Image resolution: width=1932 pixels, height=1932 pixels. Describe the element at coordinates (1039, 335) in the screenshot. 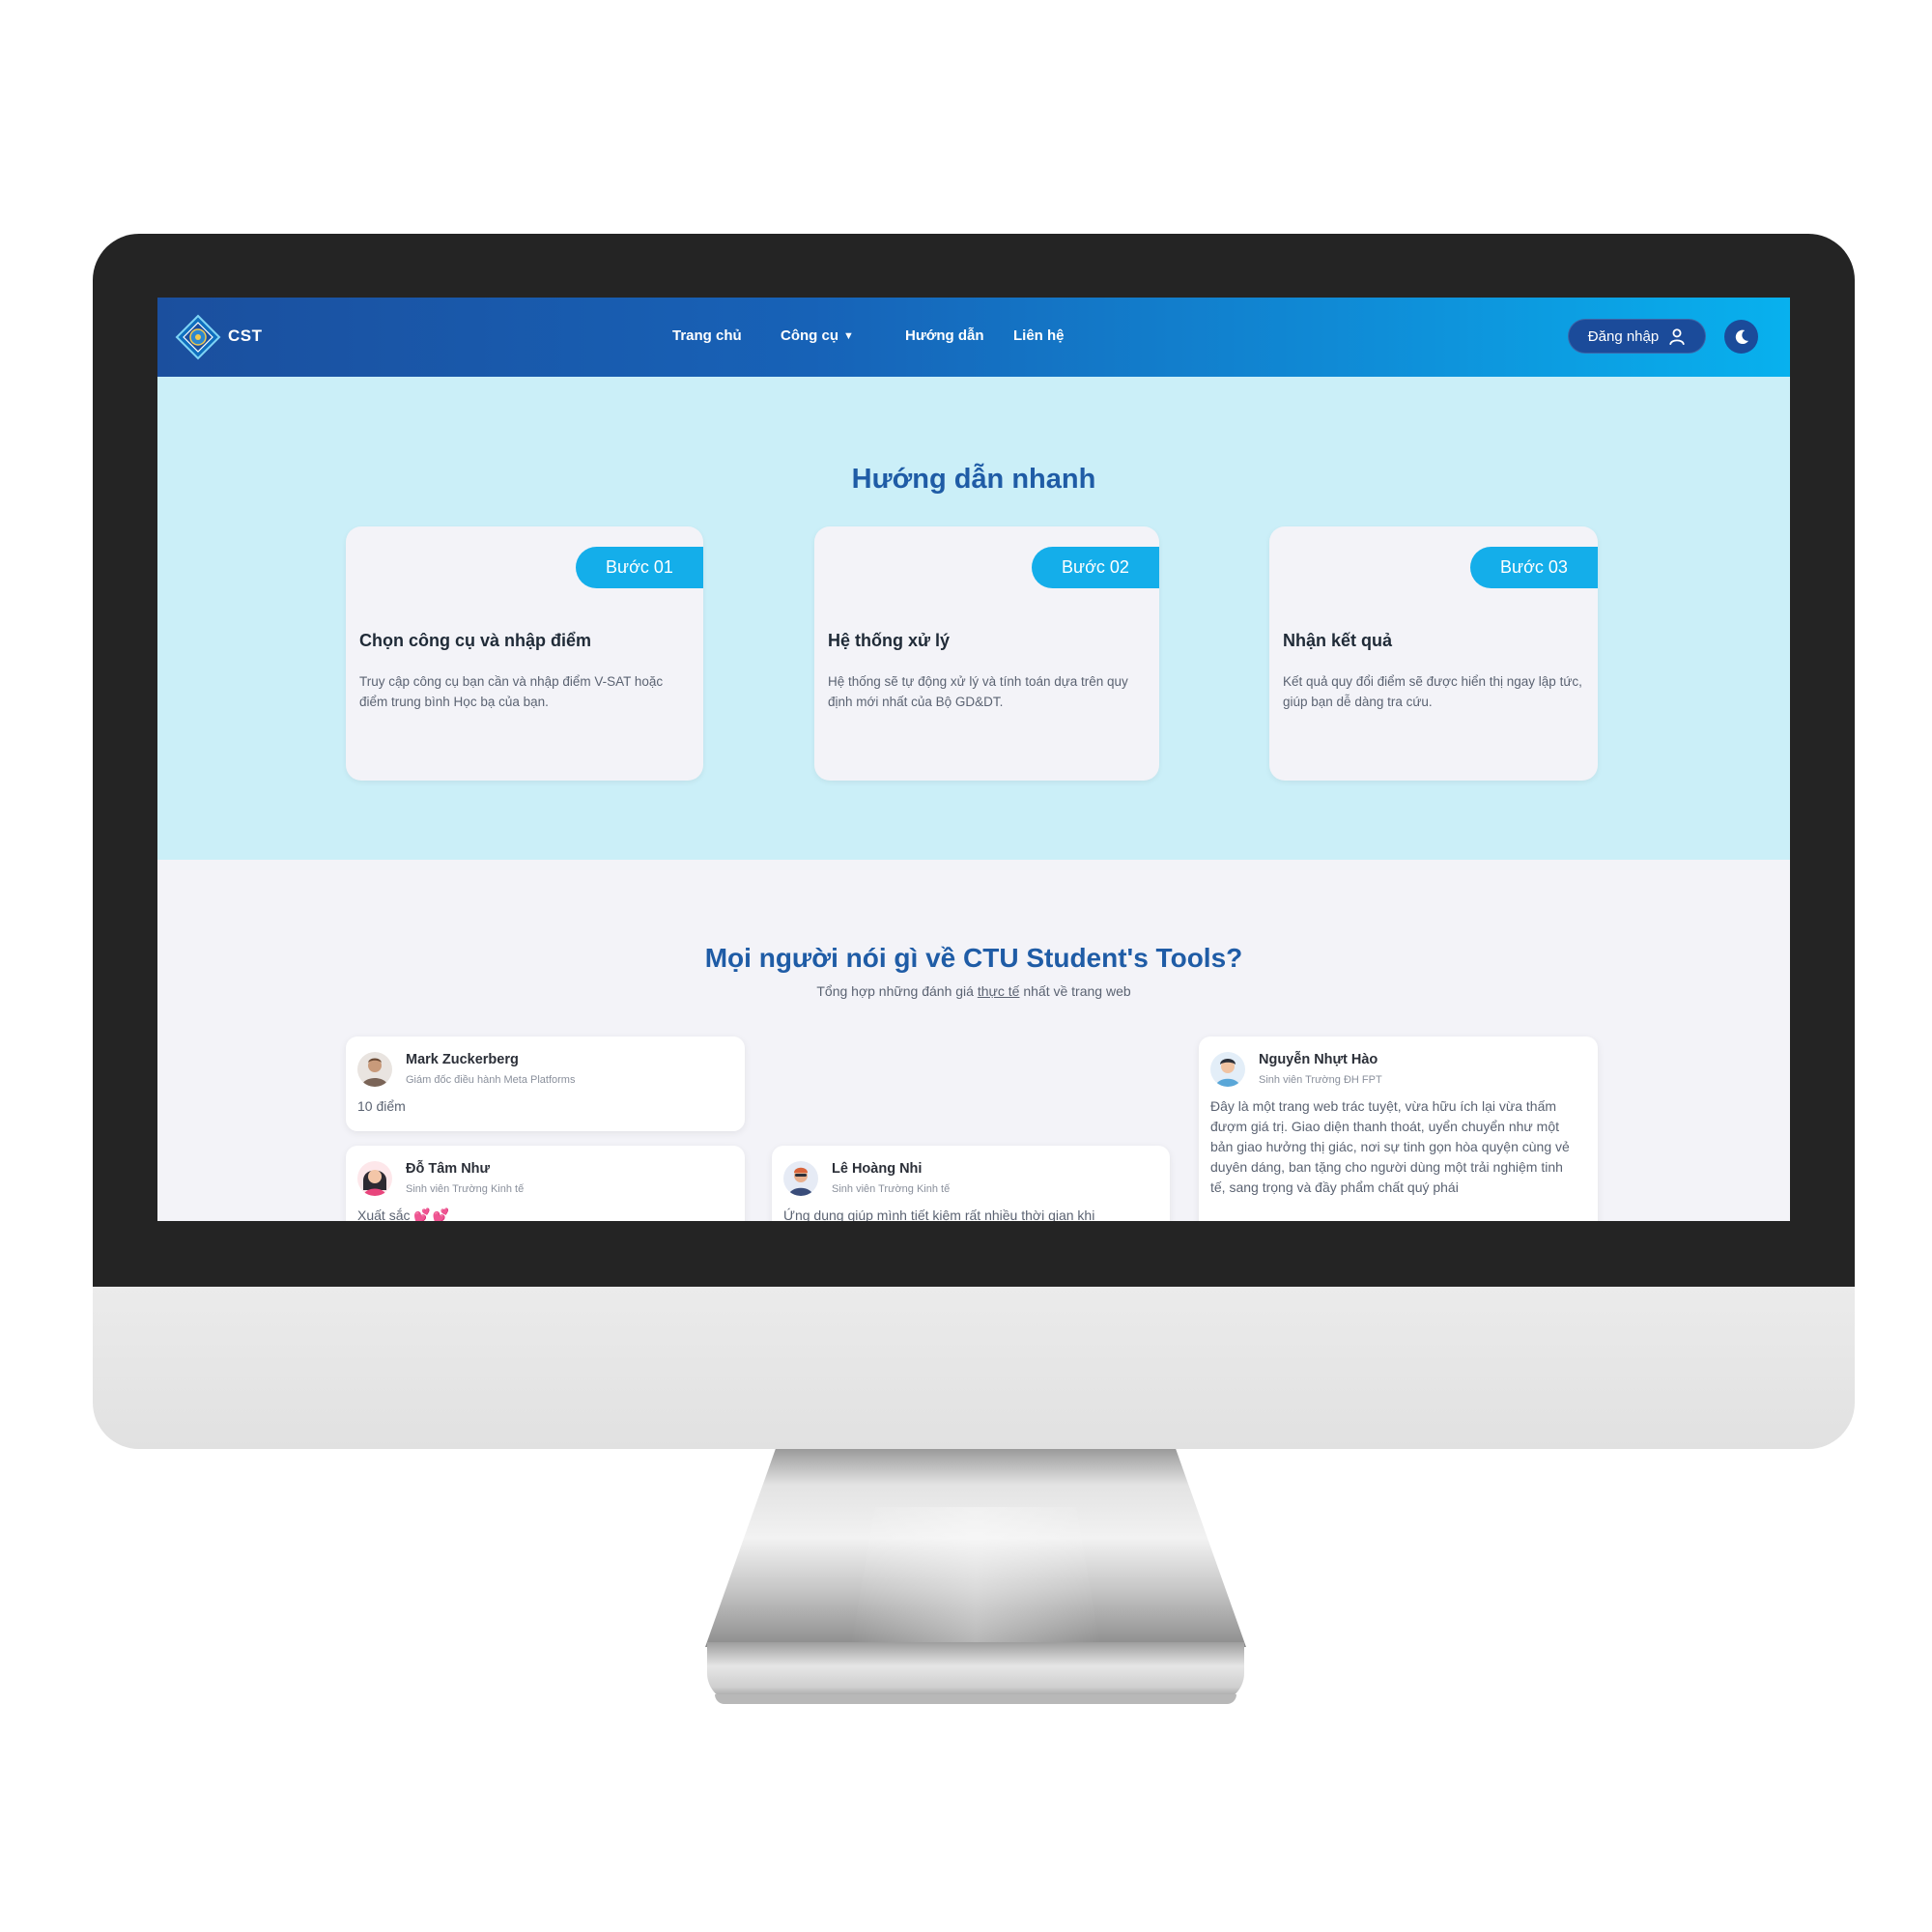

I see `nav-link-contact: Liên hệ` at that location.